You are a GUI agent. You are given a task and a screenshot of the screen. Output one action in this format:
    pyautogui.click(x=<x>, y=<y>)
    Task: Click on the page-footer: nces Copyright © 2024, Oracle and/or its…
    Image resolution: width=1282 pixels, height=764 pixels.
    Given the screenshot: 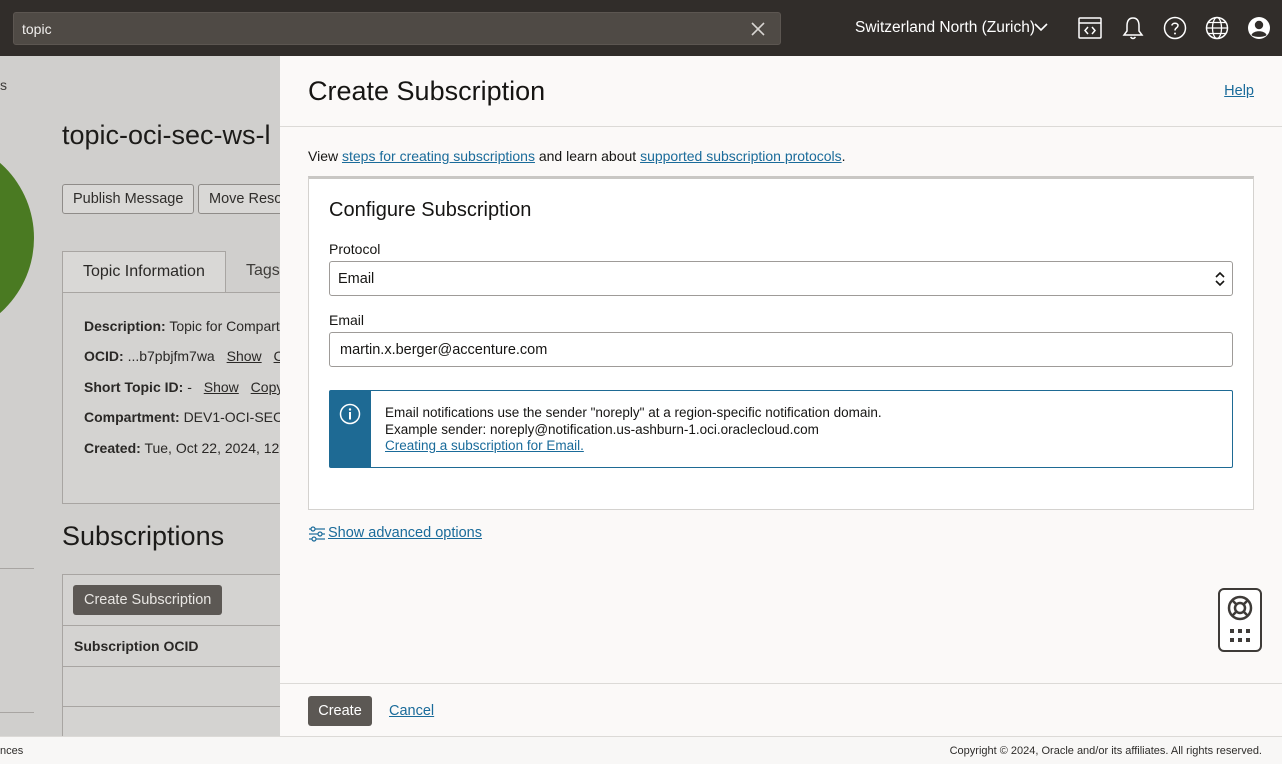 What is the action you would take?
    pyautogui.click(x=641, y=750)
    